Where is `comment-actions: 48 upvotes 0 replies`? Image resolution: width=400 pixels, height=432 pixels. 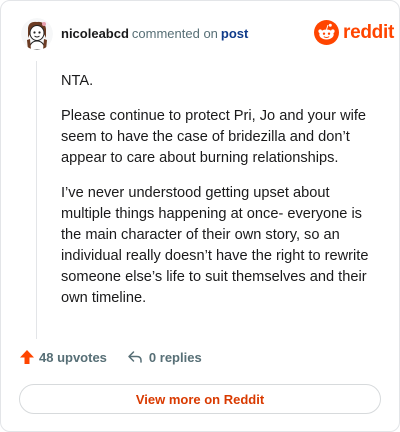 comment-actions: 48 upvotes 0 replies is located at coordinates (110, 357).